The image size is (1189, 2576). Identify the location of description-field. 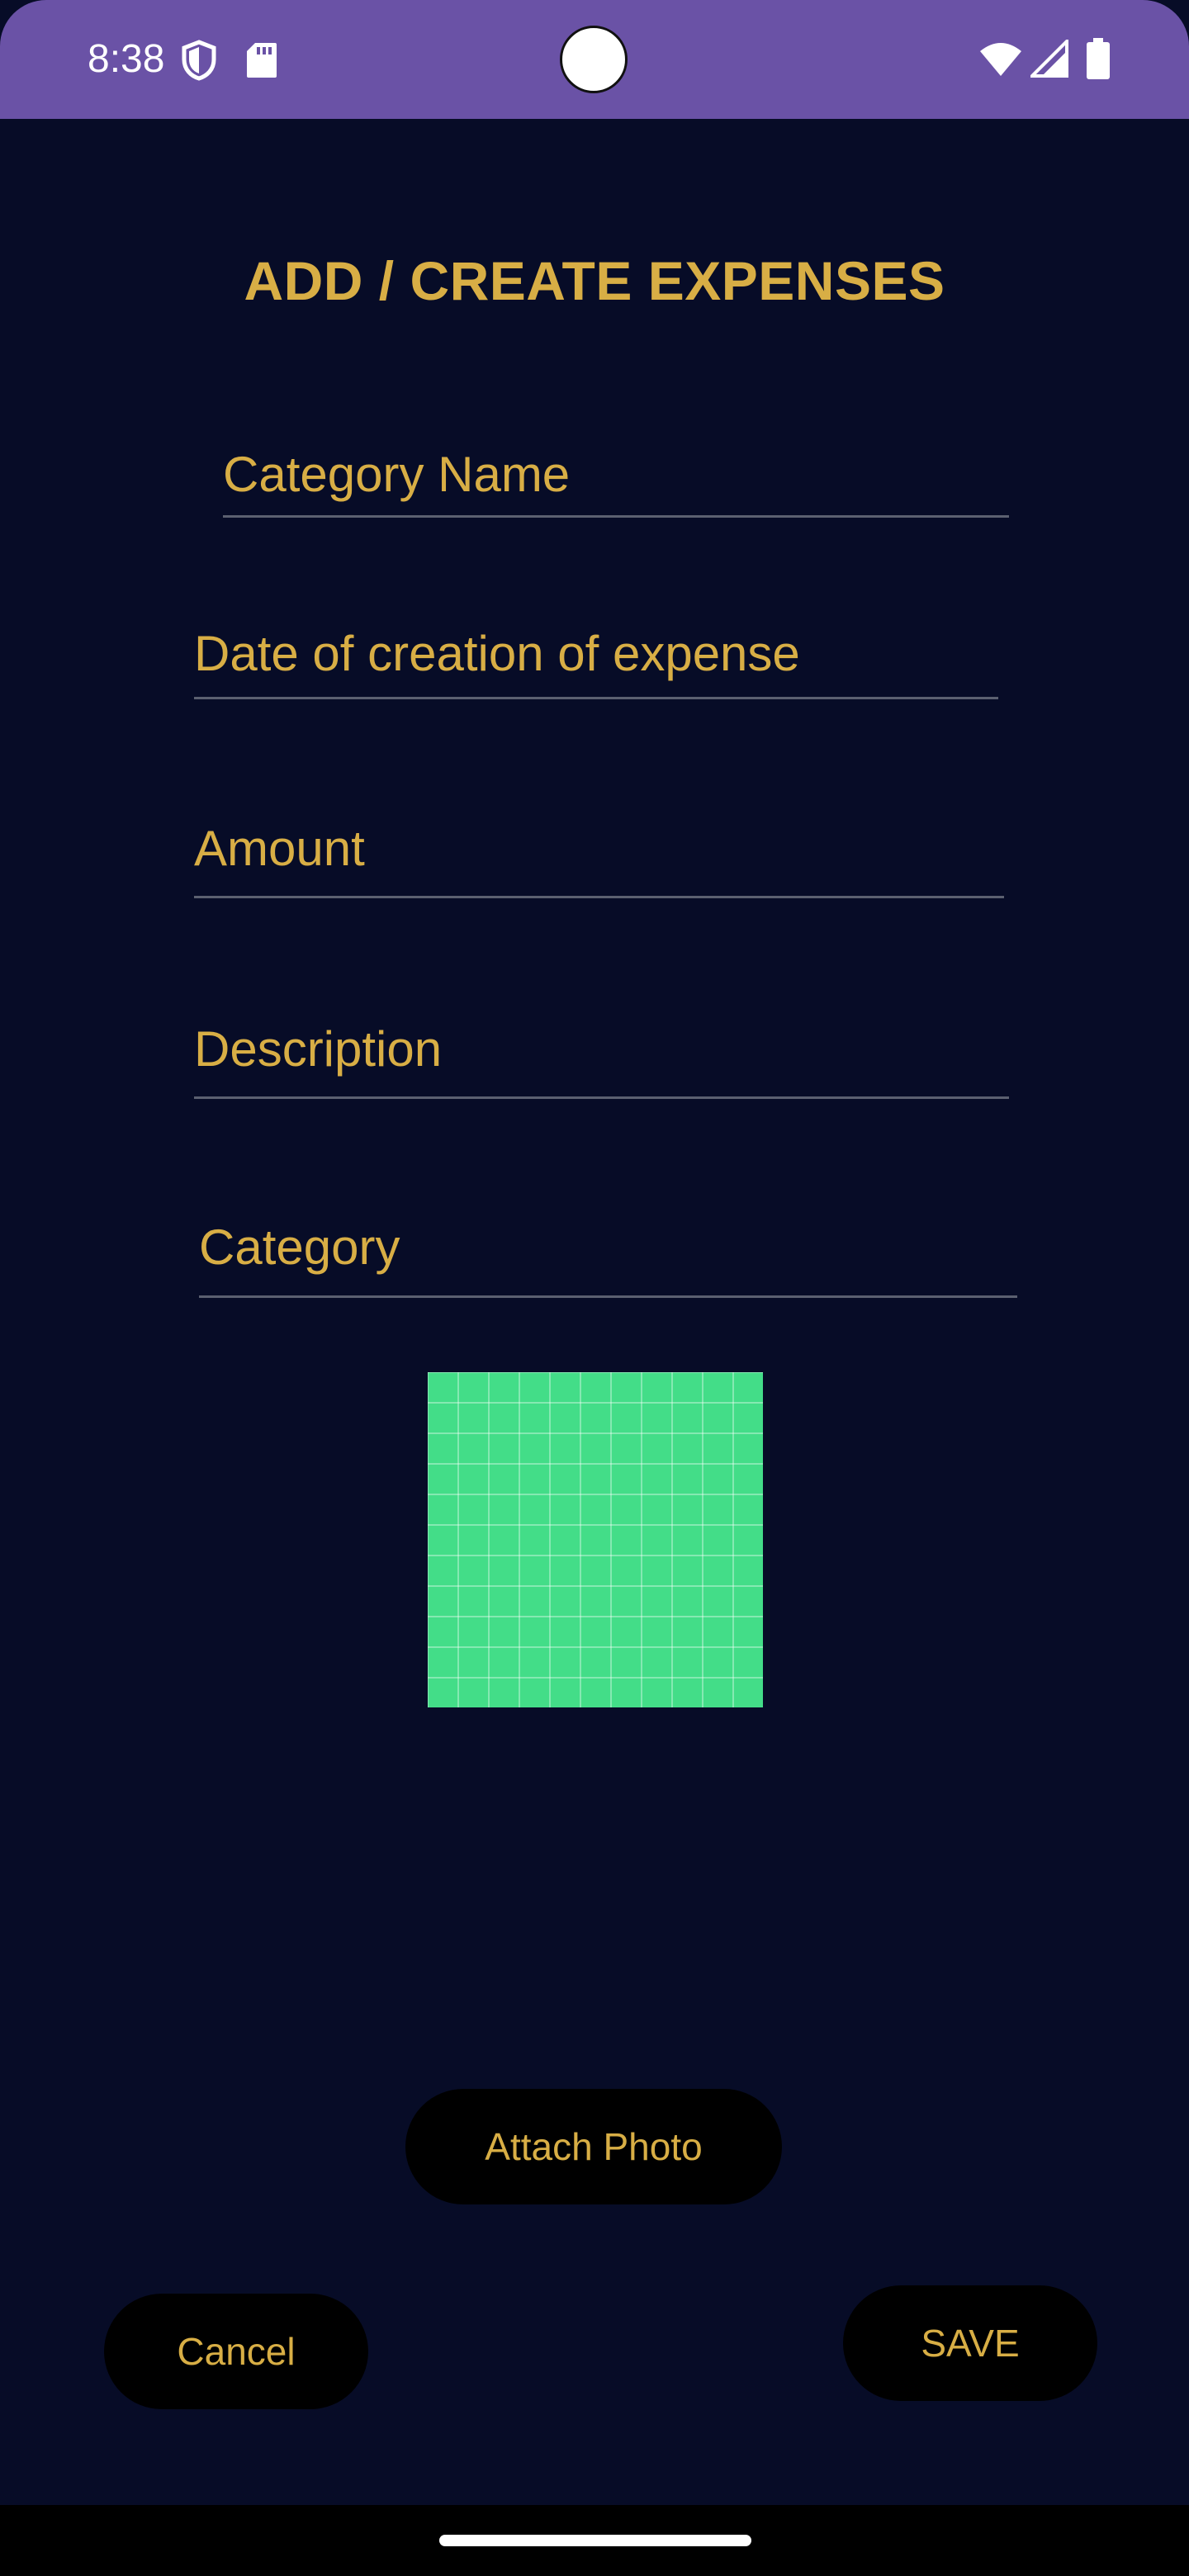
(601, 1059).